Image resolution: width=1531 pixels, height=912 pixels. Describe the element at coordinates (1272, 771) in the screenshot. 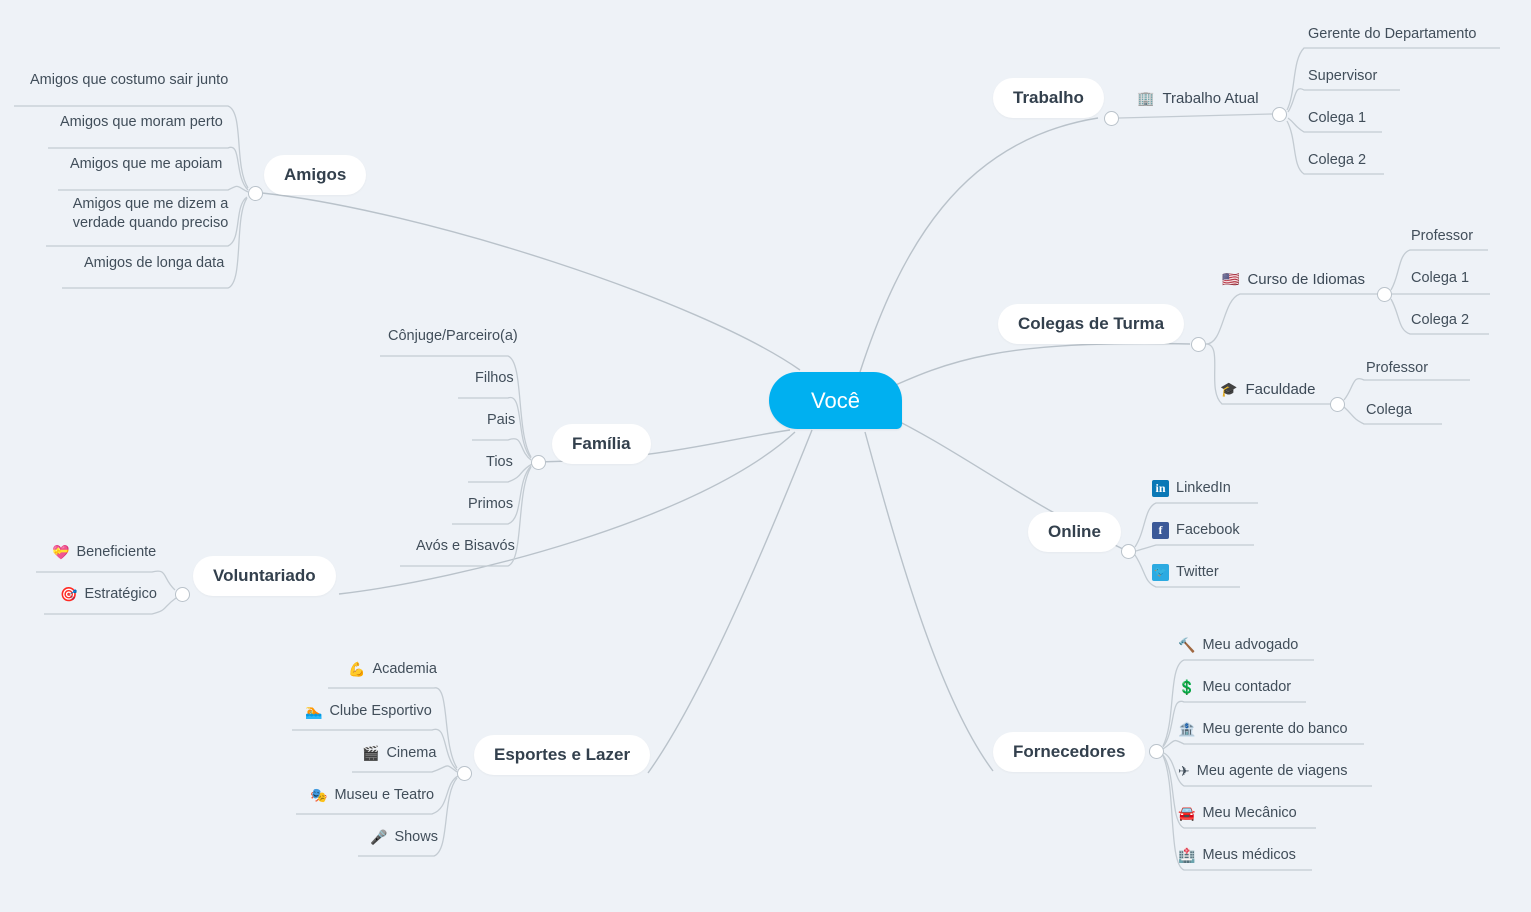

I see `leaf-label: Meu agente de viagens` at that location.